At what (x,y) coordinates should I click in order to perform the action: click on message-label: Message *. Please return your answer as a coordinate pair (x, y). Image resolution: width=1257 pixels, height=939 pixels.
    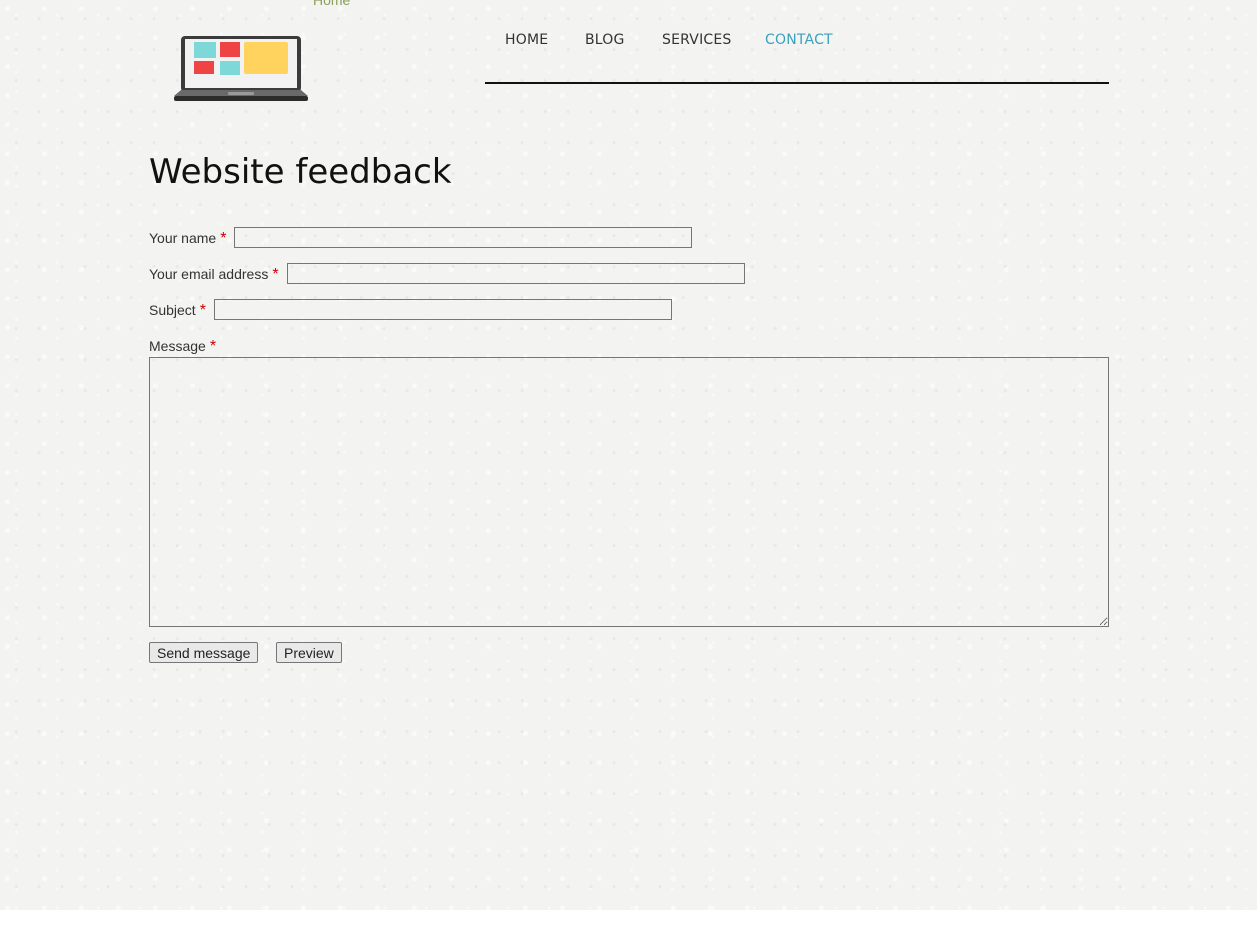
    Looking at the image, I should click on (182, 347).